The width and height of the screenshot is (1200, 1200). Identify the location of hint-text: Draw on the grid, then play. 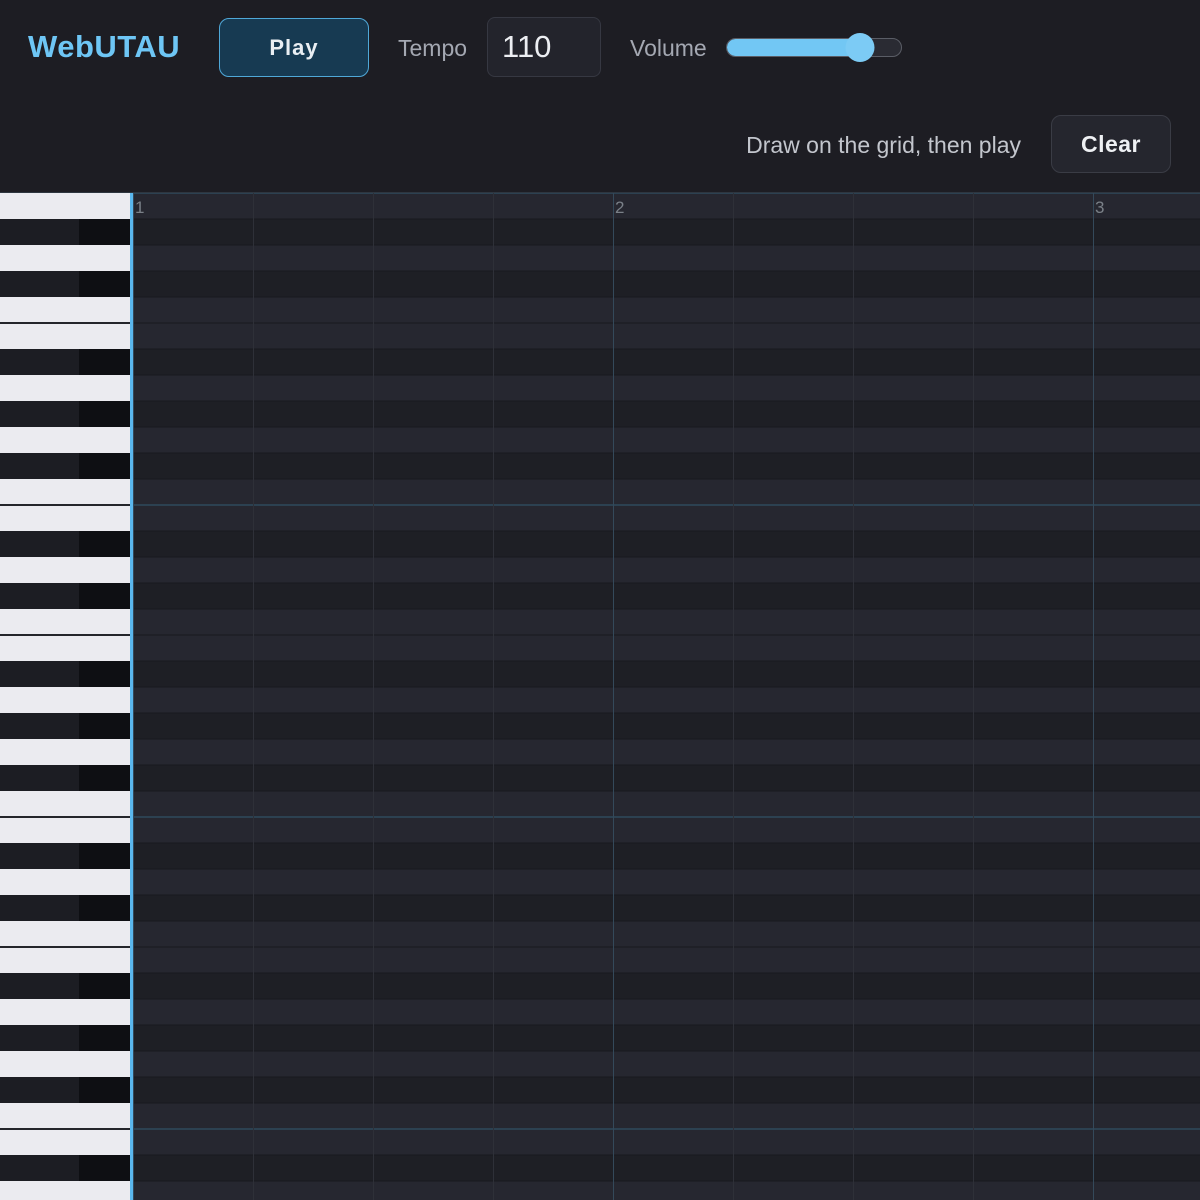
(883, 145).